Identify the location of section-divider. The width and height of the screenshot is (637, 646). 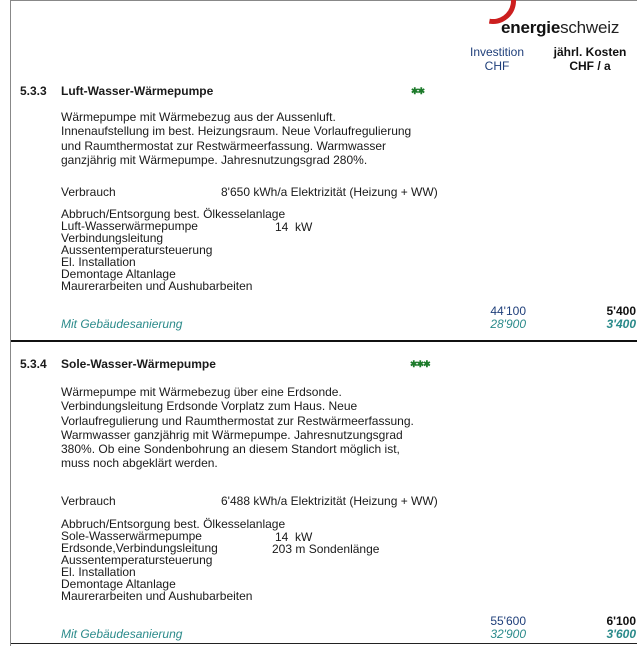
(324, 341).